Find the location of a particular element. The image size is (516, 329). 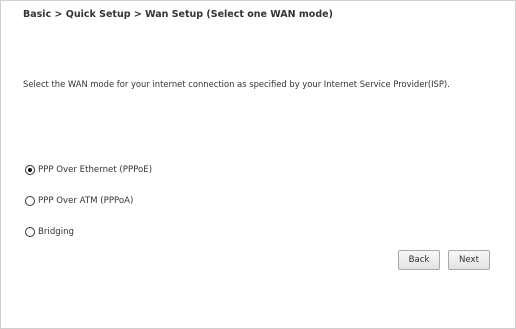

next-button: Next is located at coordinates (469, 260).